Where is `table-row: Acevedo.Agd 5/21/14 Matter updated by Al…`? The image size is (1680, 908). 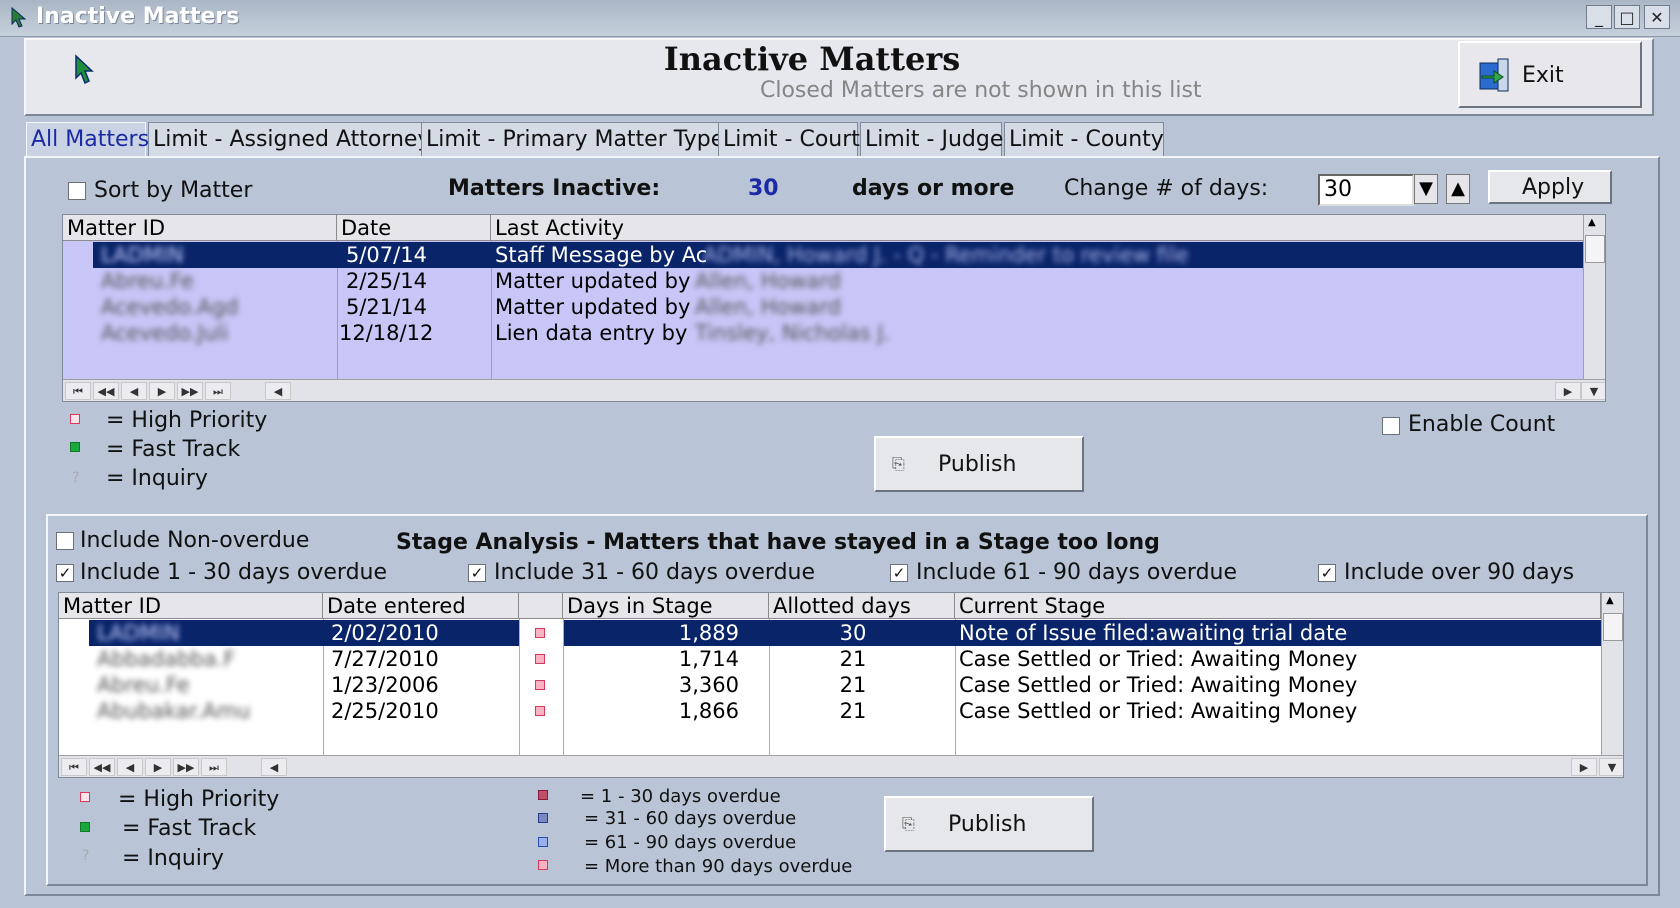
table-row: Acevedo.Agd 5/21/14 Matter updated by Al… is located at coordinates (834, 307).